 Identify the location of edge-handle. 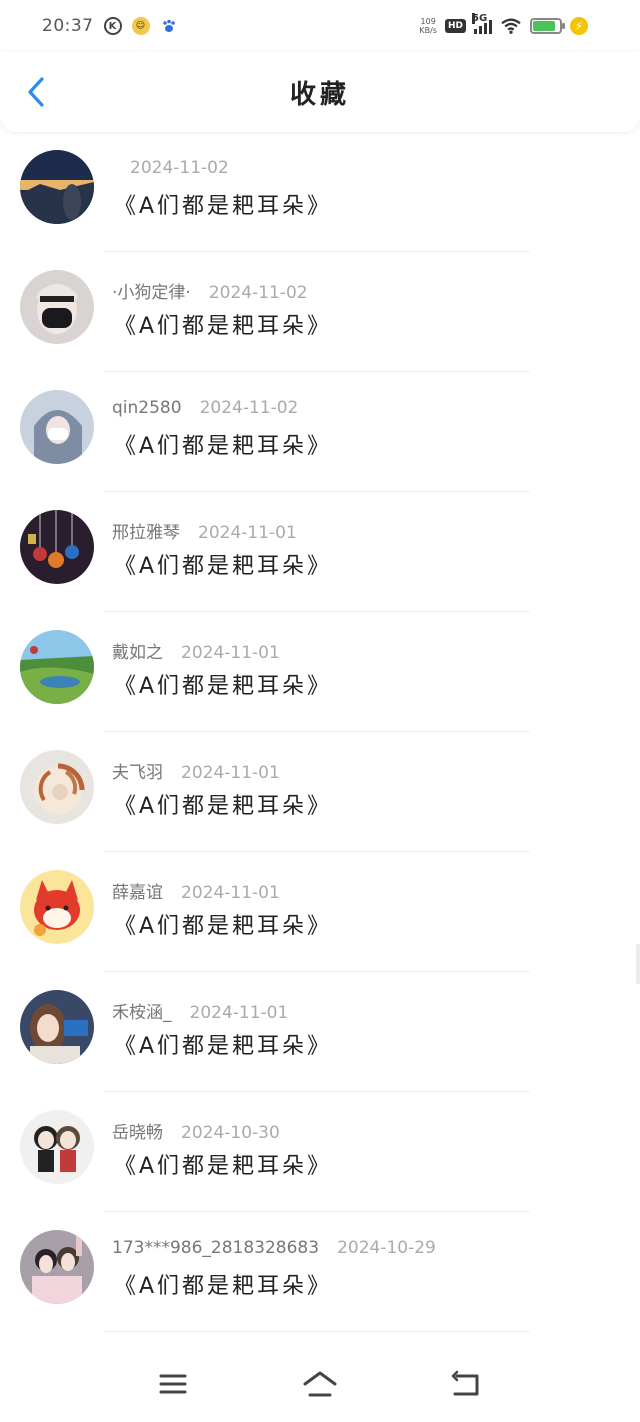
(638, 964).